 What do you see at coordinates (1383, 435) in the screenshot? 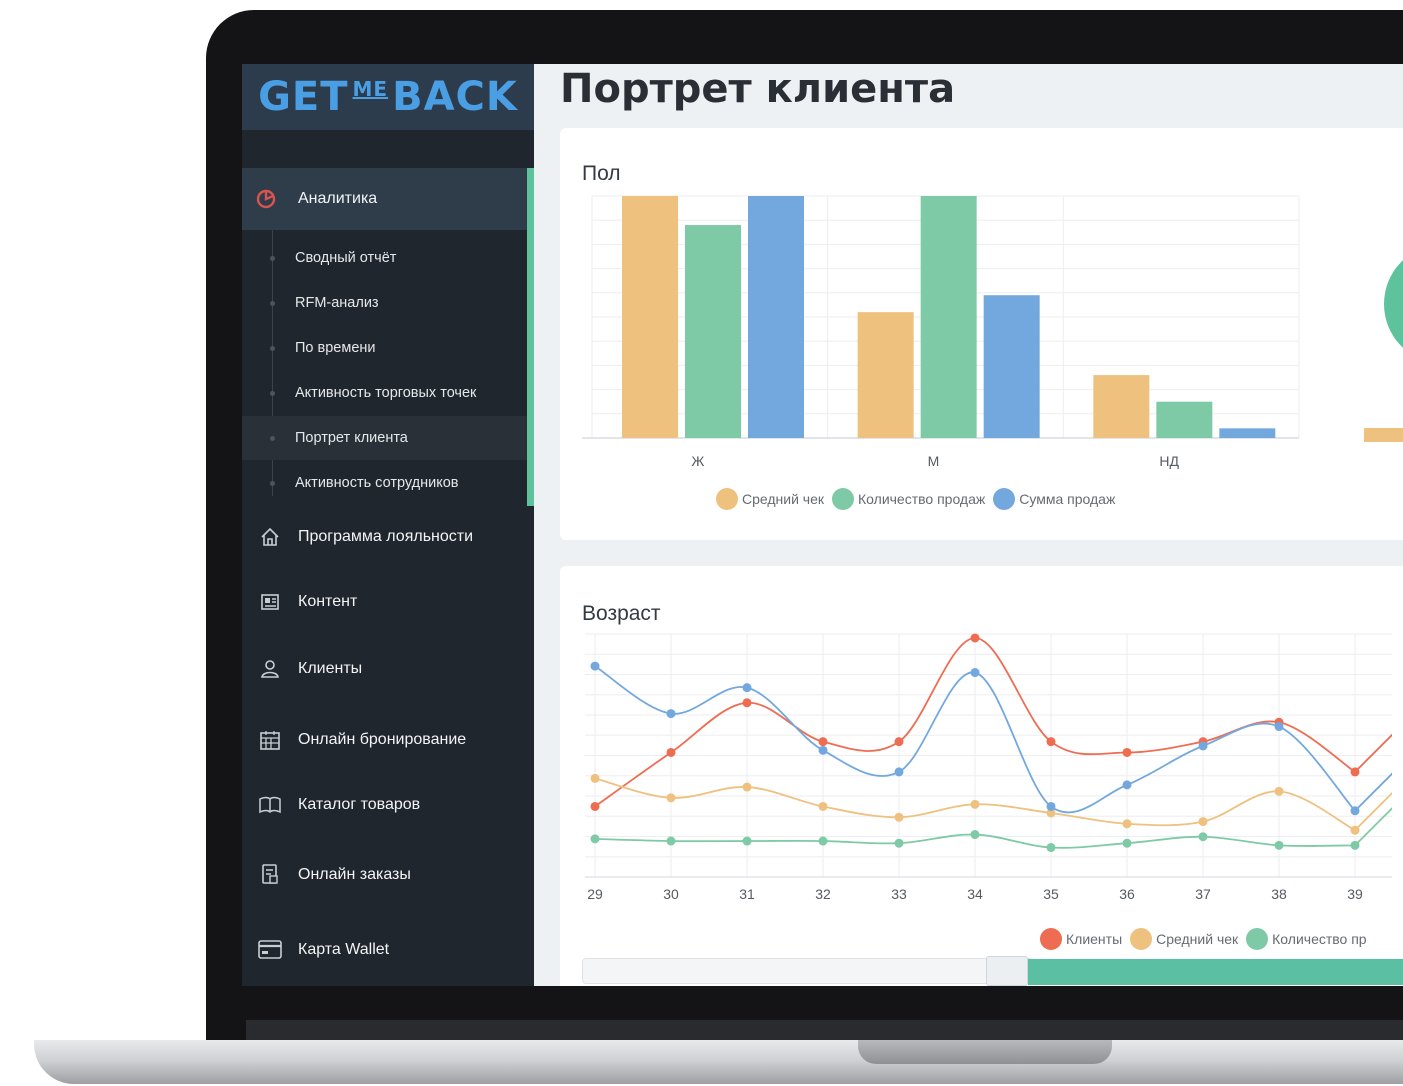
I see `cropped-bar` at bounding box center [1383, 435].